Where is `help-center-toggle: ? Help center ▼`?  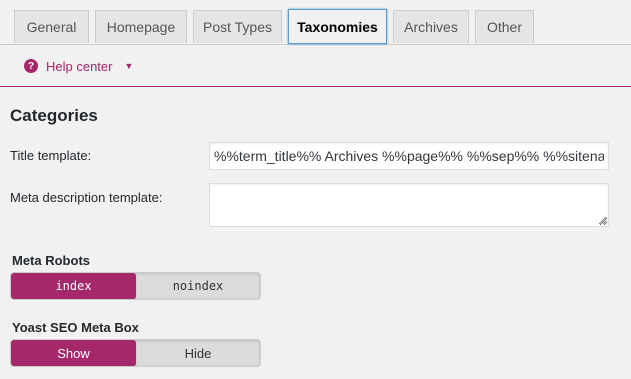 help-center-toggle: ? Help center ▼ is located at coordinates (78, 66).